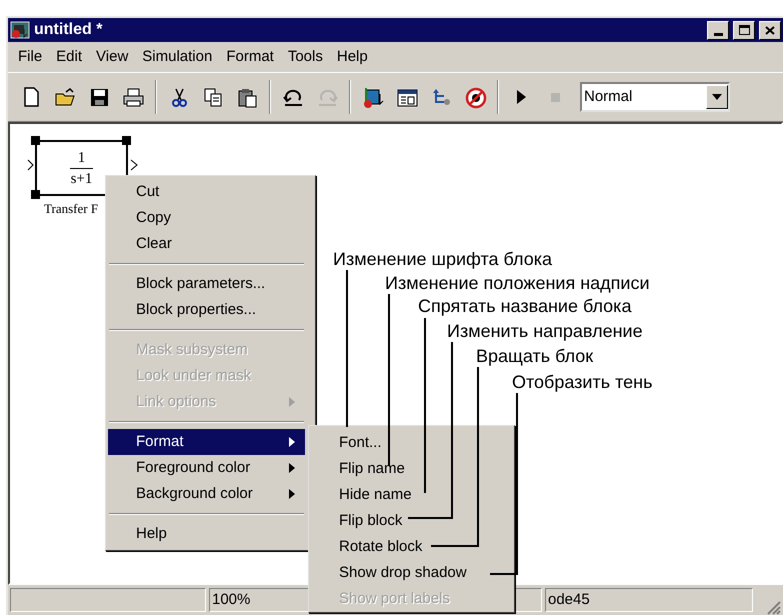 This screenshot has width=783, height=615. I want to click on solver-name: ode45, so click(649, 600).